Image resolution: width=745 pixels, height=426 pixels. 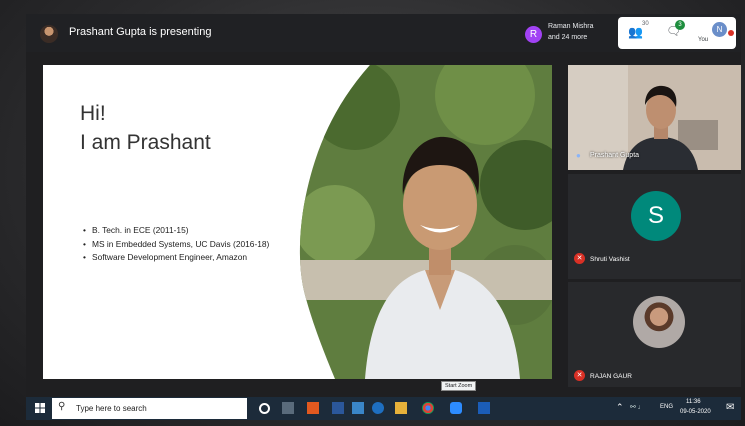 I want to click on presenting-status: Prashant Gupta is presenting, so click(x=140, y=32).